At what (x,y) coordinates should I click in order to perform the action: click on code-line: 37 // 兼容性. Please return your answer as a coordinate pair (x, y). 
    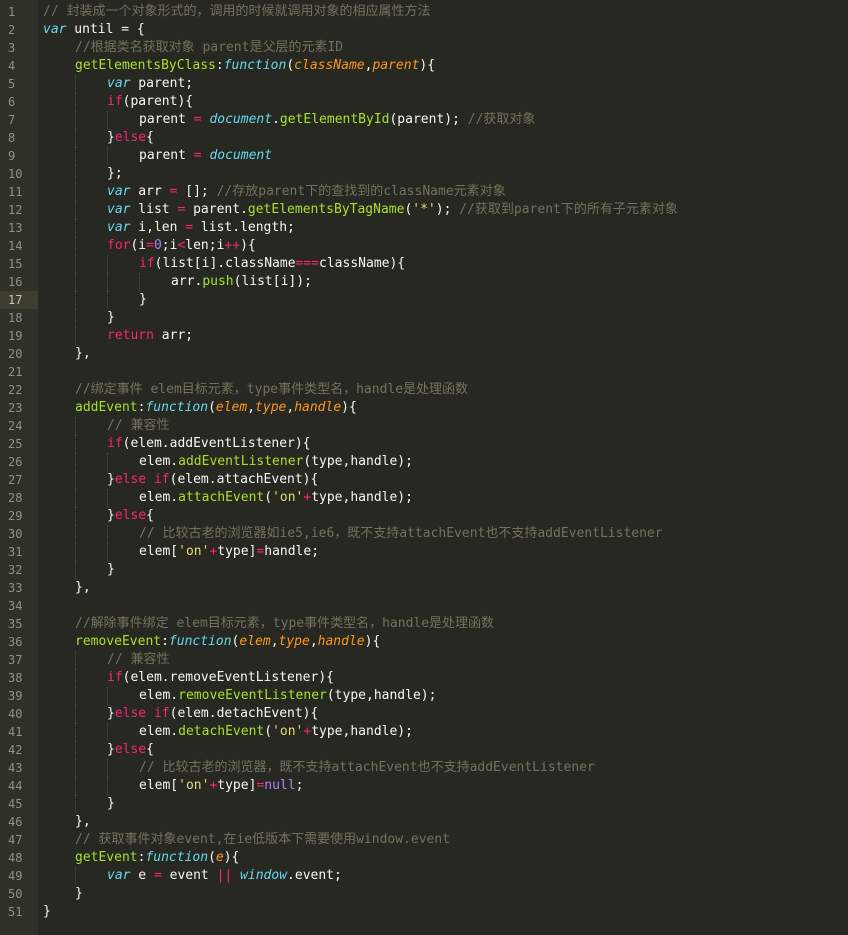
    Looking at the image, I should click on (424, 660).